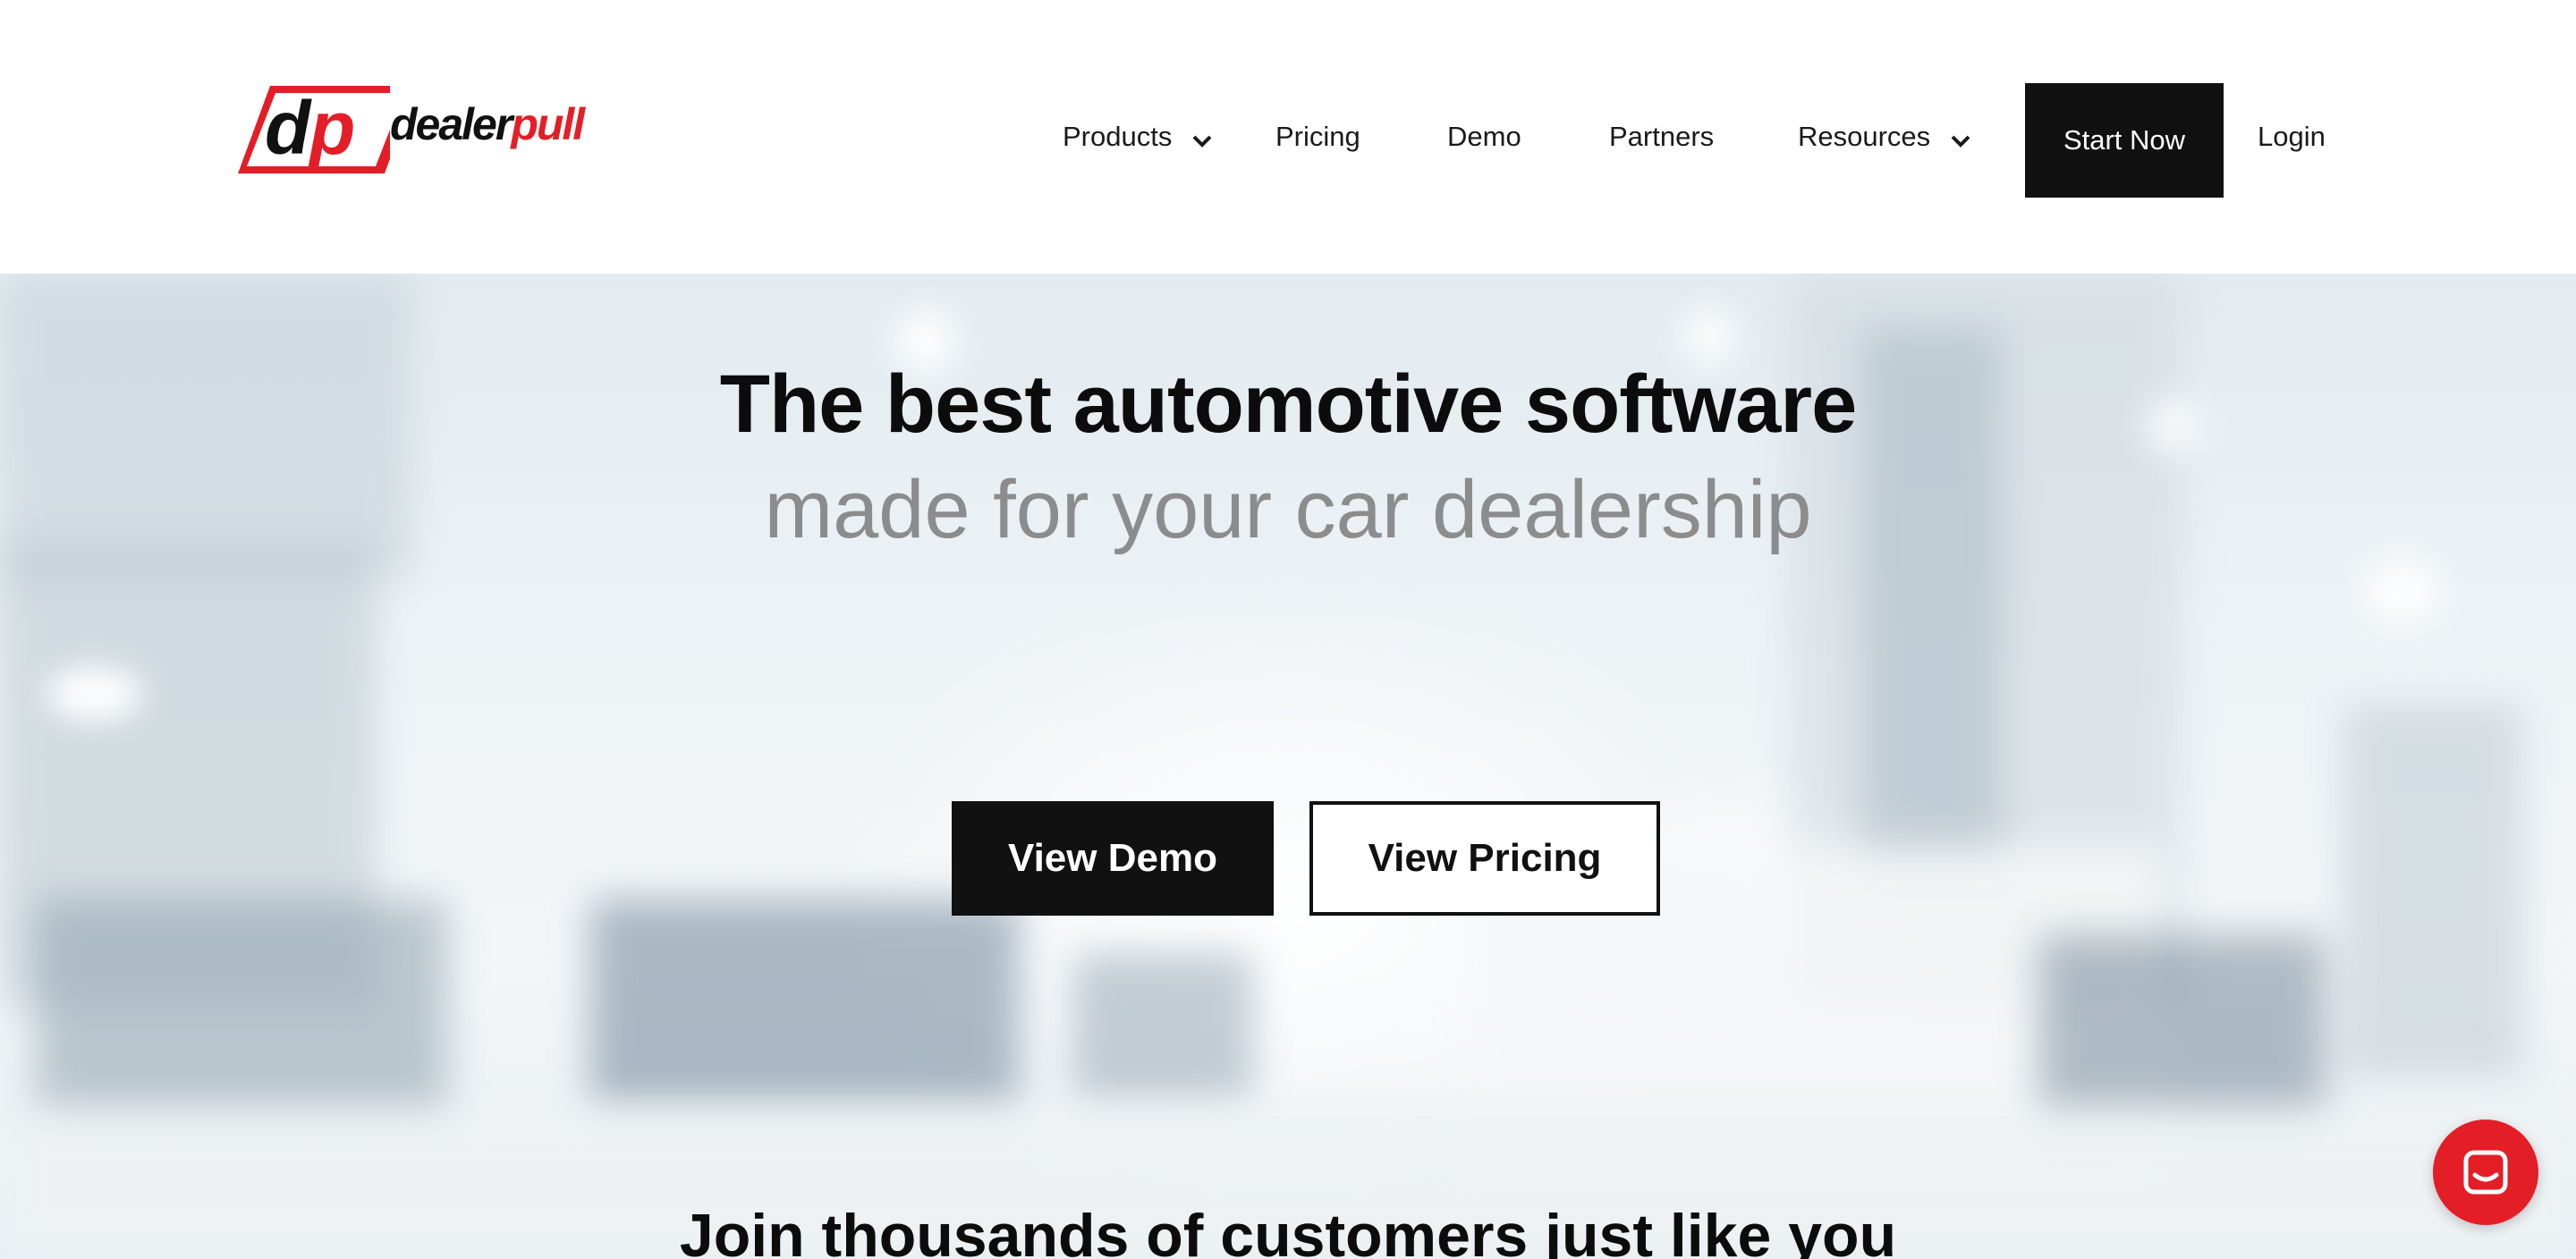 This screenshot has width=2576, height=1259. I want to click on nav-pricing: Pricing, so click(1317, 136).